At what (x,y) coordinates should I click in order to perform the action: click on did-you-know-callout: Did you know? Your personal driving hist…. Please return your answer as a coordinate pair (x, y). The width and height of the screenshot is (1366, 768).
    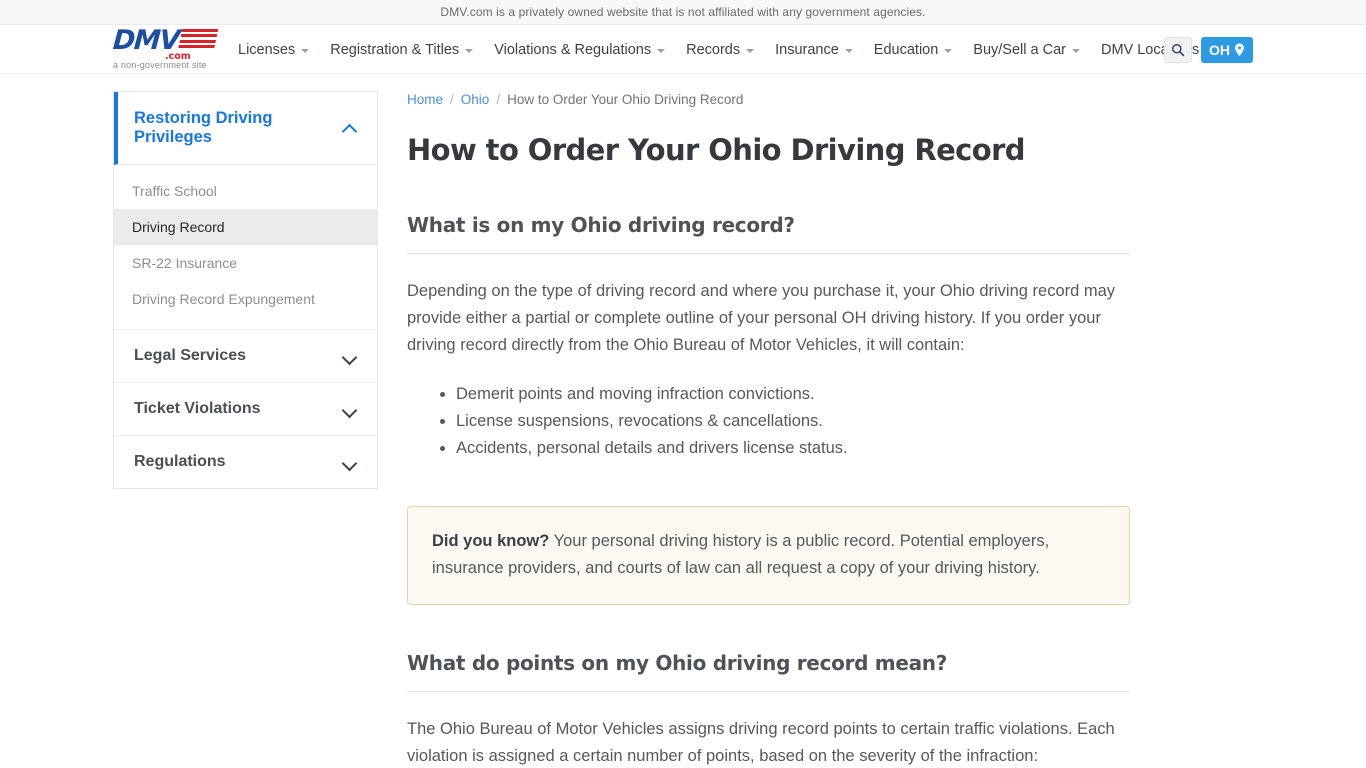
    Looking at the image, I should click on (768, 555).